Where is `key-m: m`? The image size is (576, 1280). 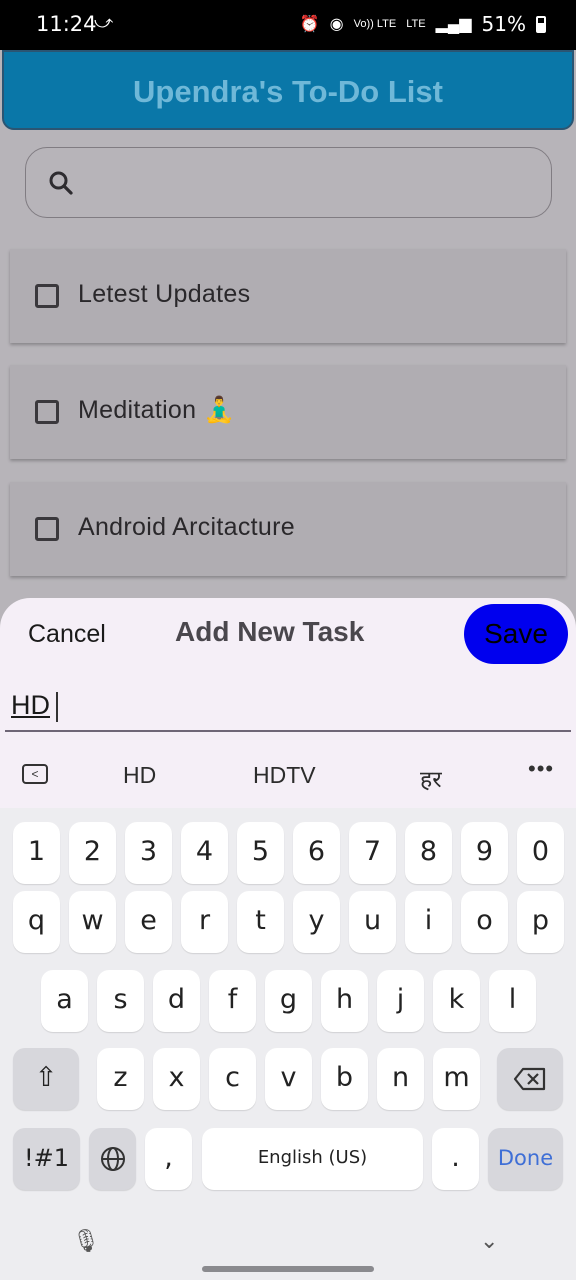
key-m: m is located at coordinates (456, 1079).